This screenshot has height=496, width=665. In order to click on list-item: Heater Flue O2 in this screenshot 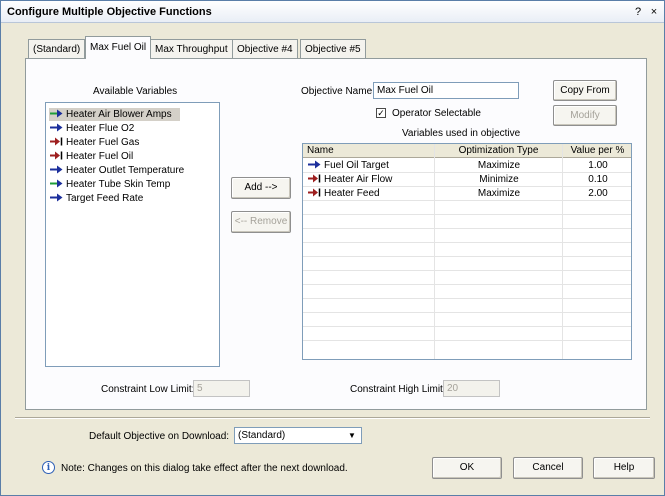, I will do `click(95, 128)`.